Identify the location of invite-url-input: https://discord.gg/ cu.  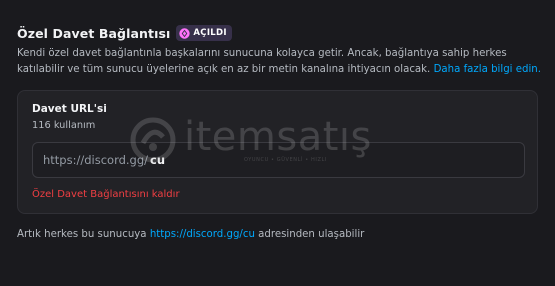
(278, 160).